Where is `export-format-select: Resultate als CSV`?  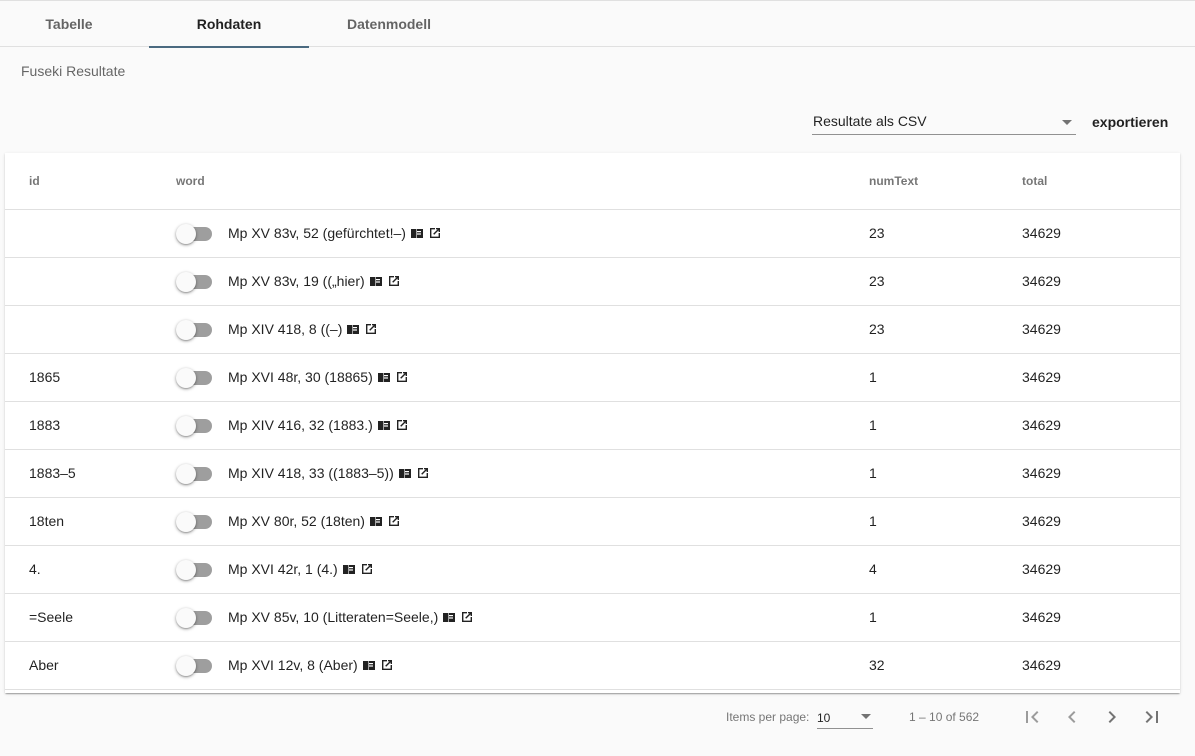 export-format-select: Resultate als CSV is located at coordinates (944, 121).